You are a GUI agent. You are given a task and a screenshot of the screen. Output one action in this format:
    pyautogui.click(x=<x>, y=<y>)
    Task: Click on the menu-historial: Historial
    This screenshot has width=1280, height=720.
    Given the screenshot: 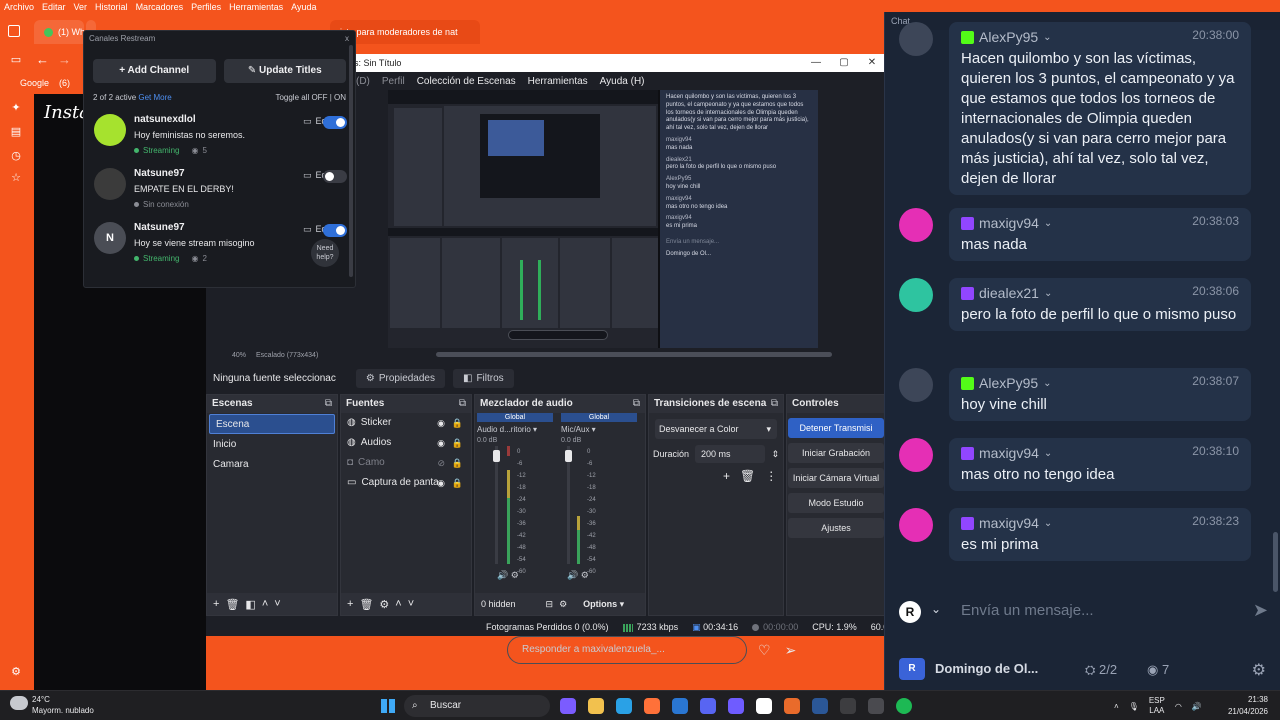 What is the action you would take?
    pyautogui.click(x=111, y=7)
    